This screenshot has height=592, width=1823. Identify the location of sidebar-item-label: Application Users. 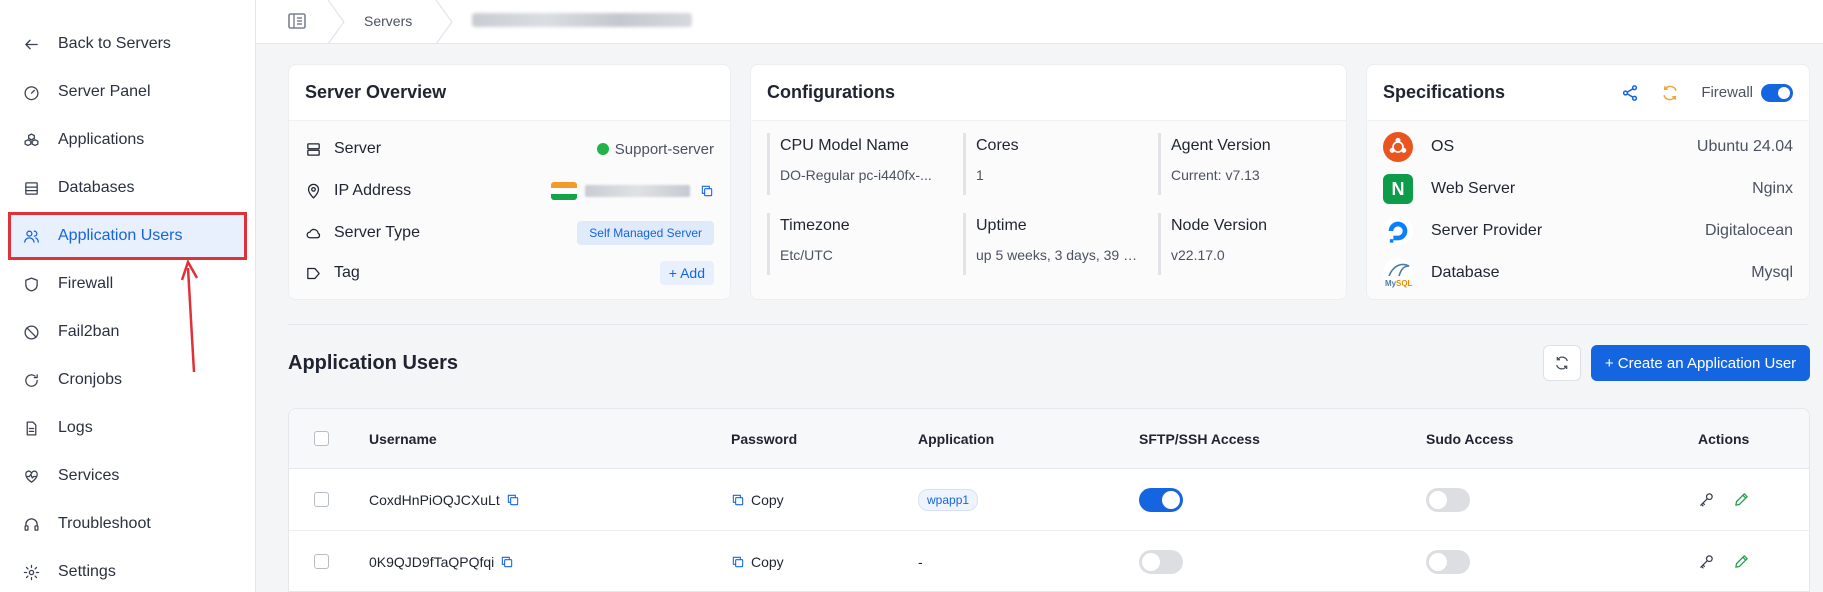
(120, 235).